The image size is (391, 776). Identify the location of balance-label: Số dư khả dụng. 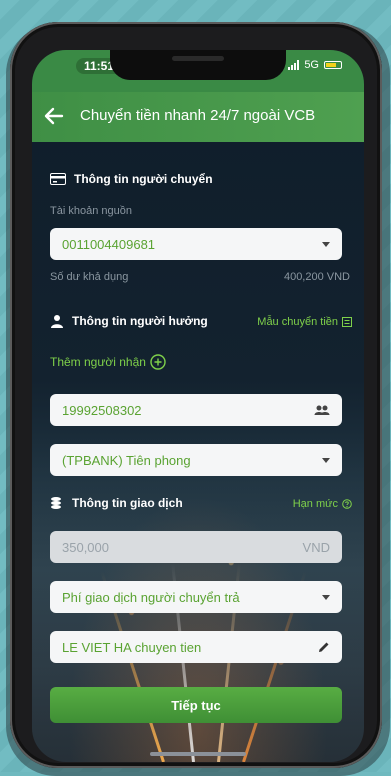
(89, 277).